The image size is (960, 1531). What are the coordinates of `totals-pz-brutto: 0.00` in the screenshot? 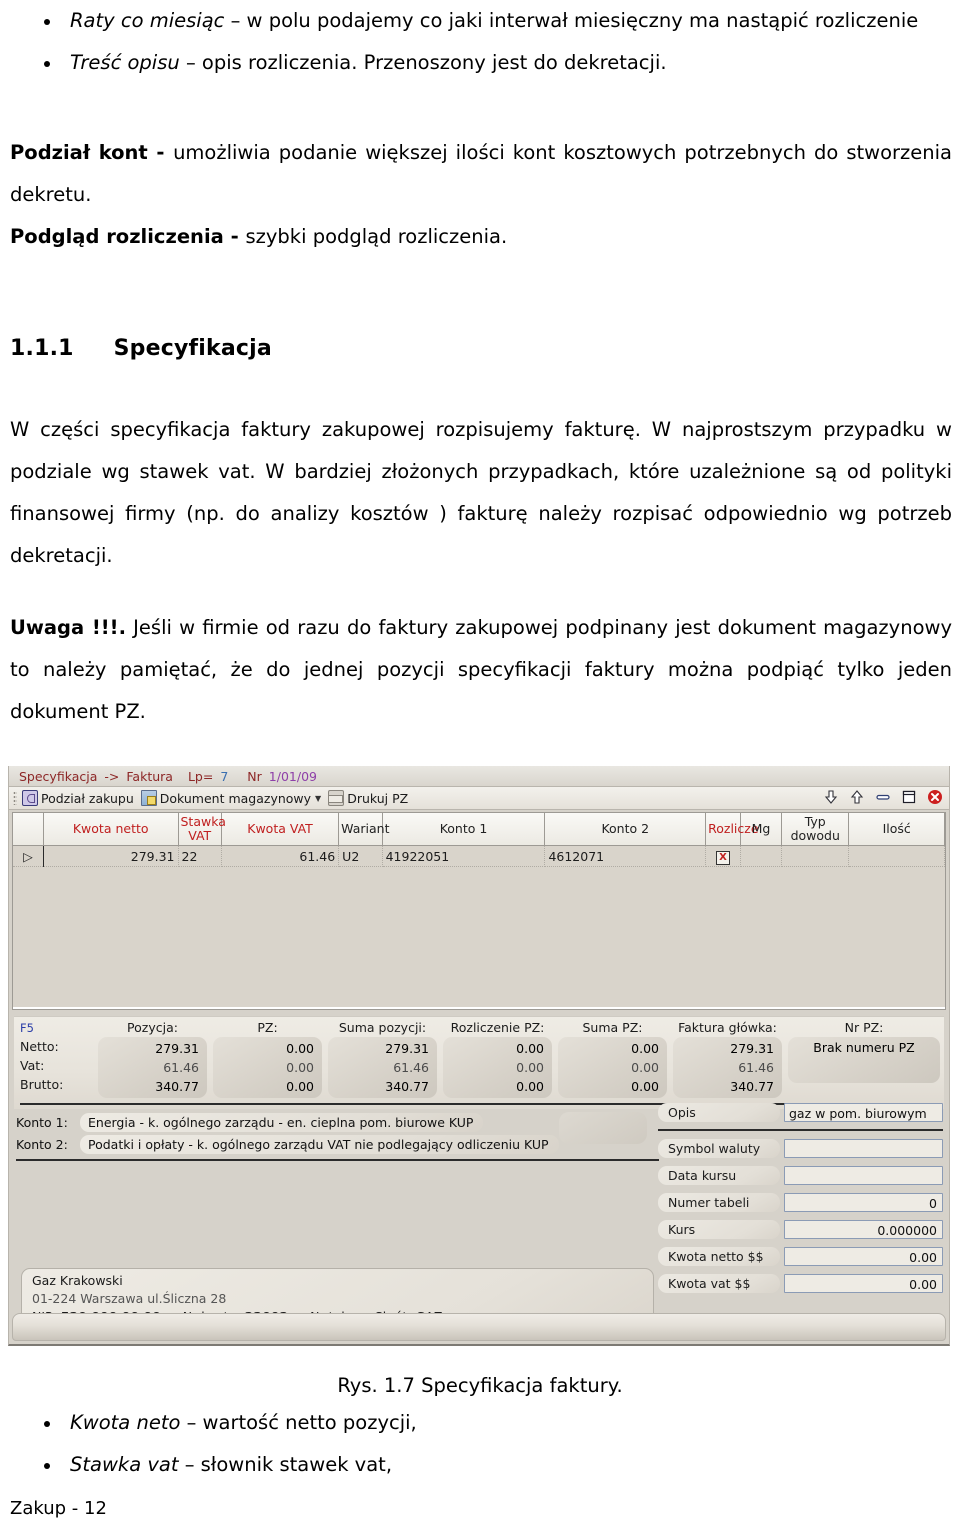 It's located at (300, 1086).